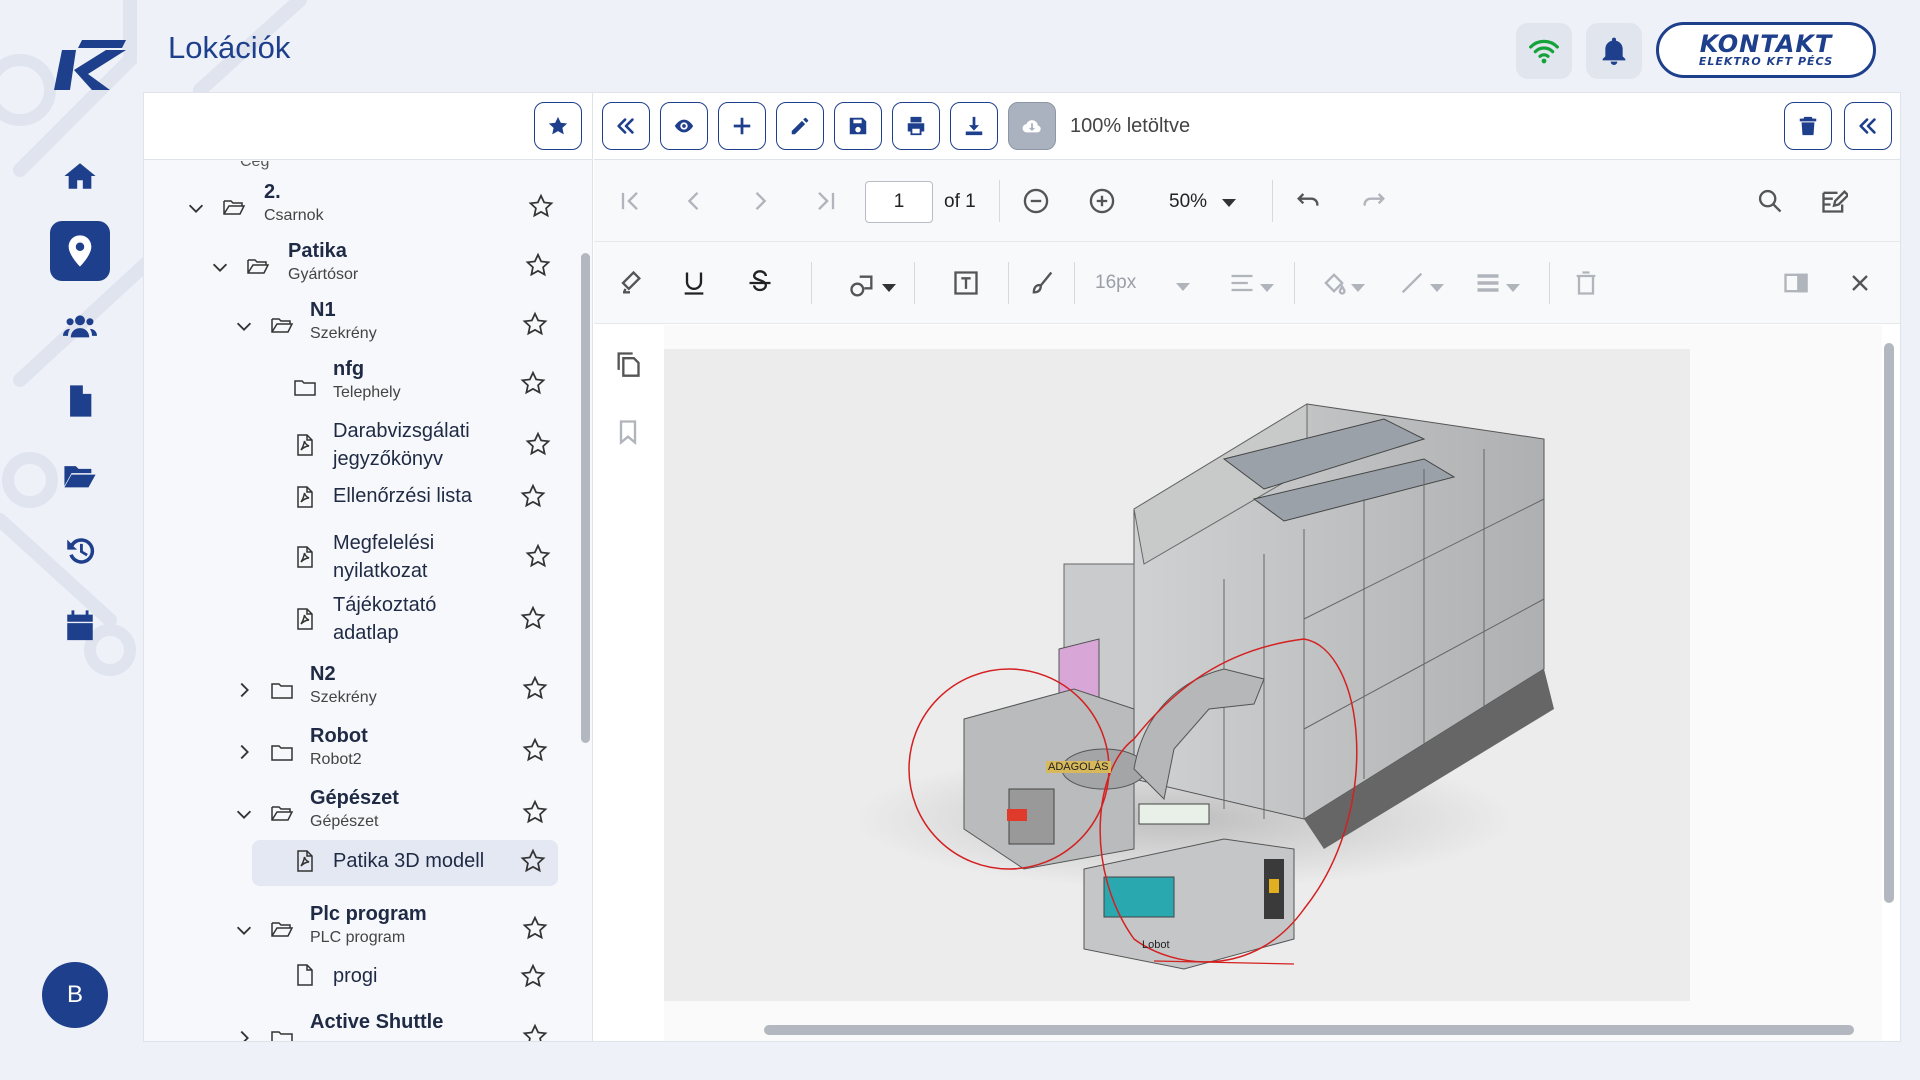 Image resolution: width=1920 pixels, height=1080 pixels. I want to click on underline-icon, so click(694, 283).